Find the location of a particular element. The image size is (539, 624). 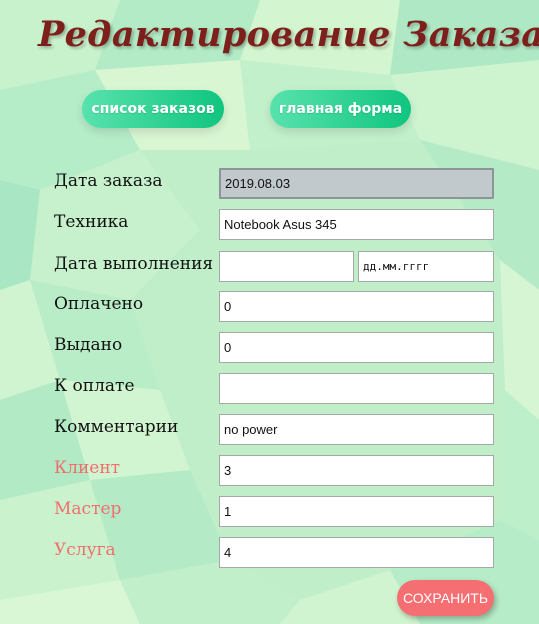

save-button: СОХРАНИТЬ is located at coordinates (445, 598).